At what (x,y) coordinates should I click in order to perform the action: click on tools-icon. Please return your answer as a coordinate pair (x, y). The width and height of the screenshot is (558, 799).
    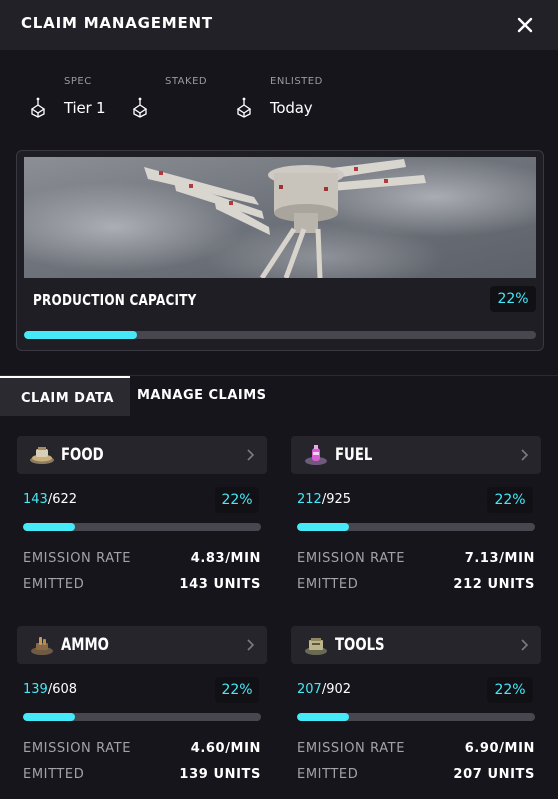
    Looking at the image, I should click on (316, 646).